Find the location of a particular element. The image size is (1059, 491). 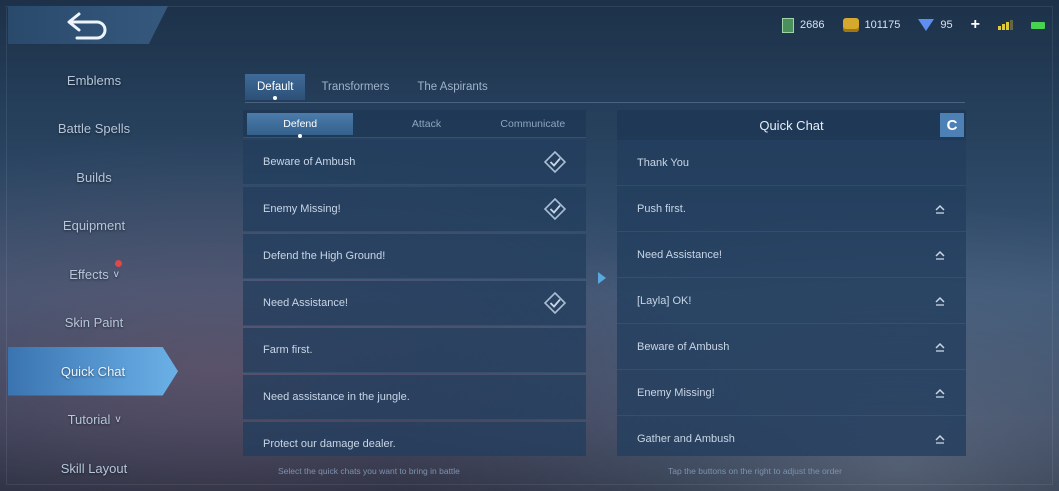

transfer-arrow-icon is located at coordinates (602, 278).